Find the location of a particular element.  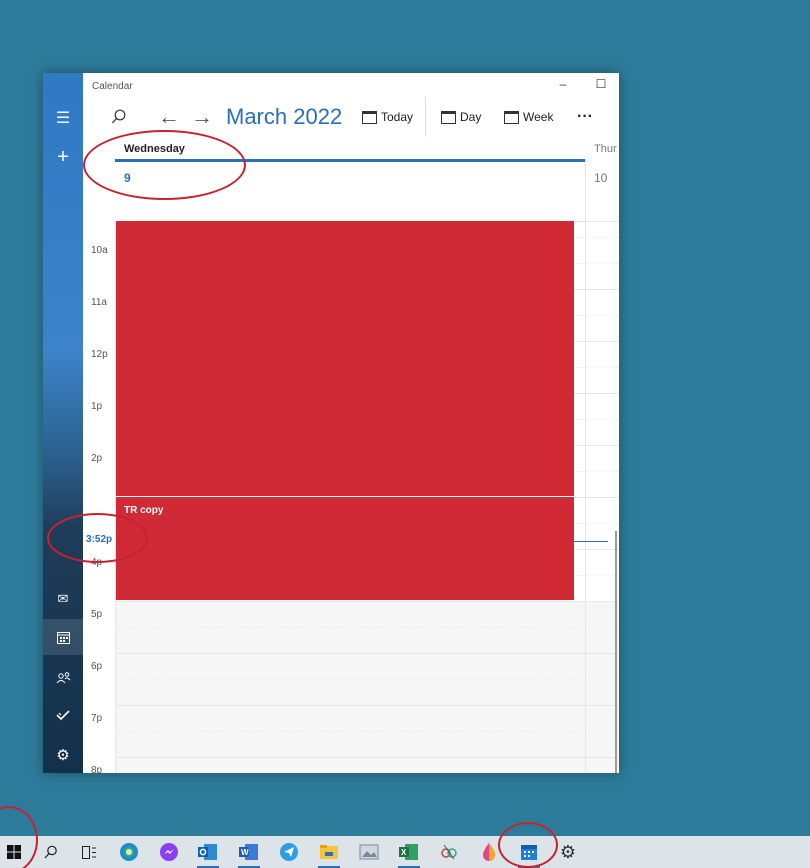

hour-label-2p: 2p is located at coordinates (97, 458).